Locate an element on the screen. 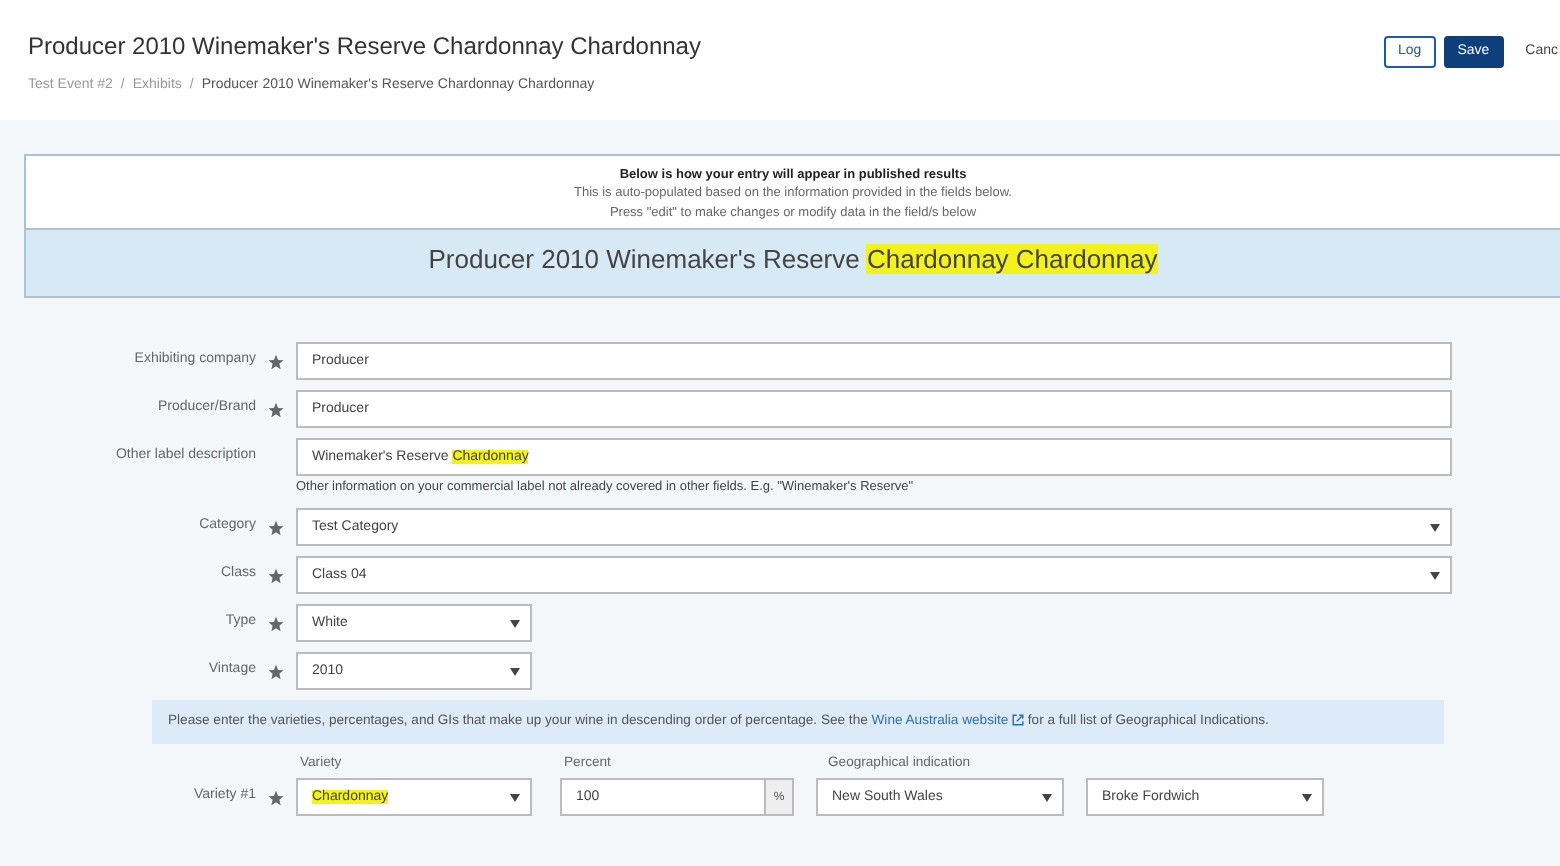  external-link-icon is located at coordinates (1018, 719).